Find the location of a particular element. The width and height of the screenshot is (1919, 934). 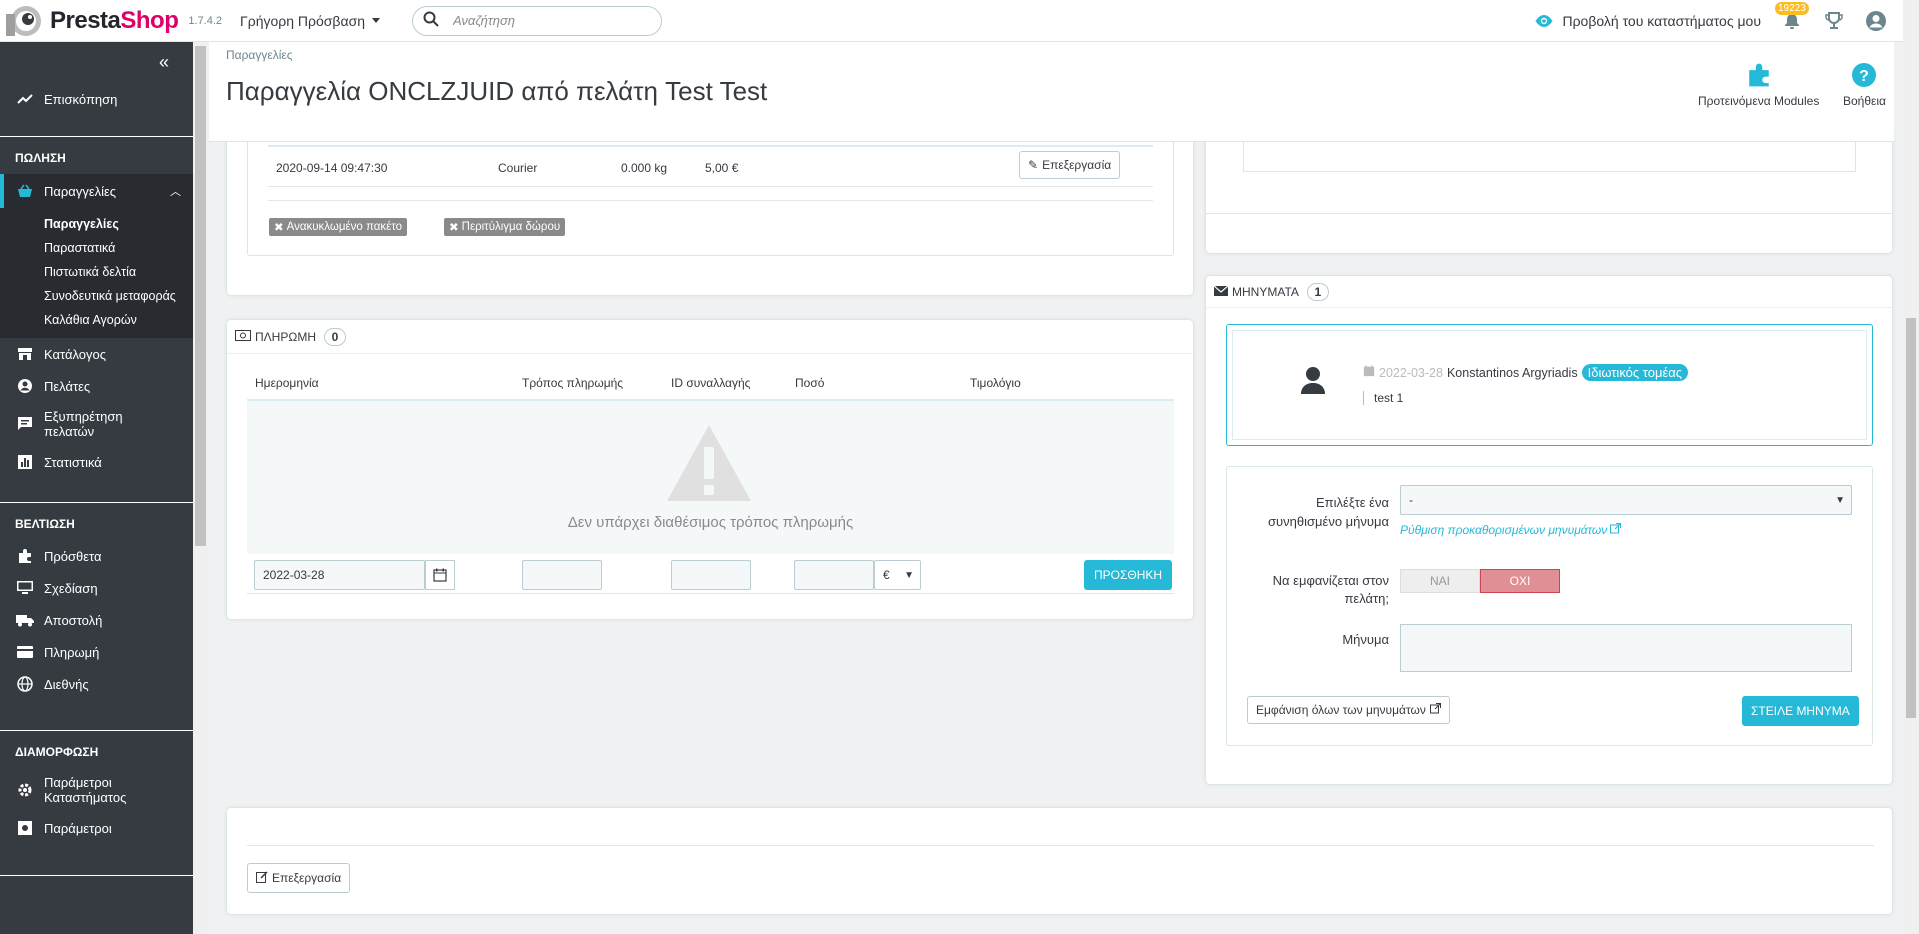

section-configure: ΔΙΑΜΟΡΦΩΣΗ is located at coordinates (96, 749).